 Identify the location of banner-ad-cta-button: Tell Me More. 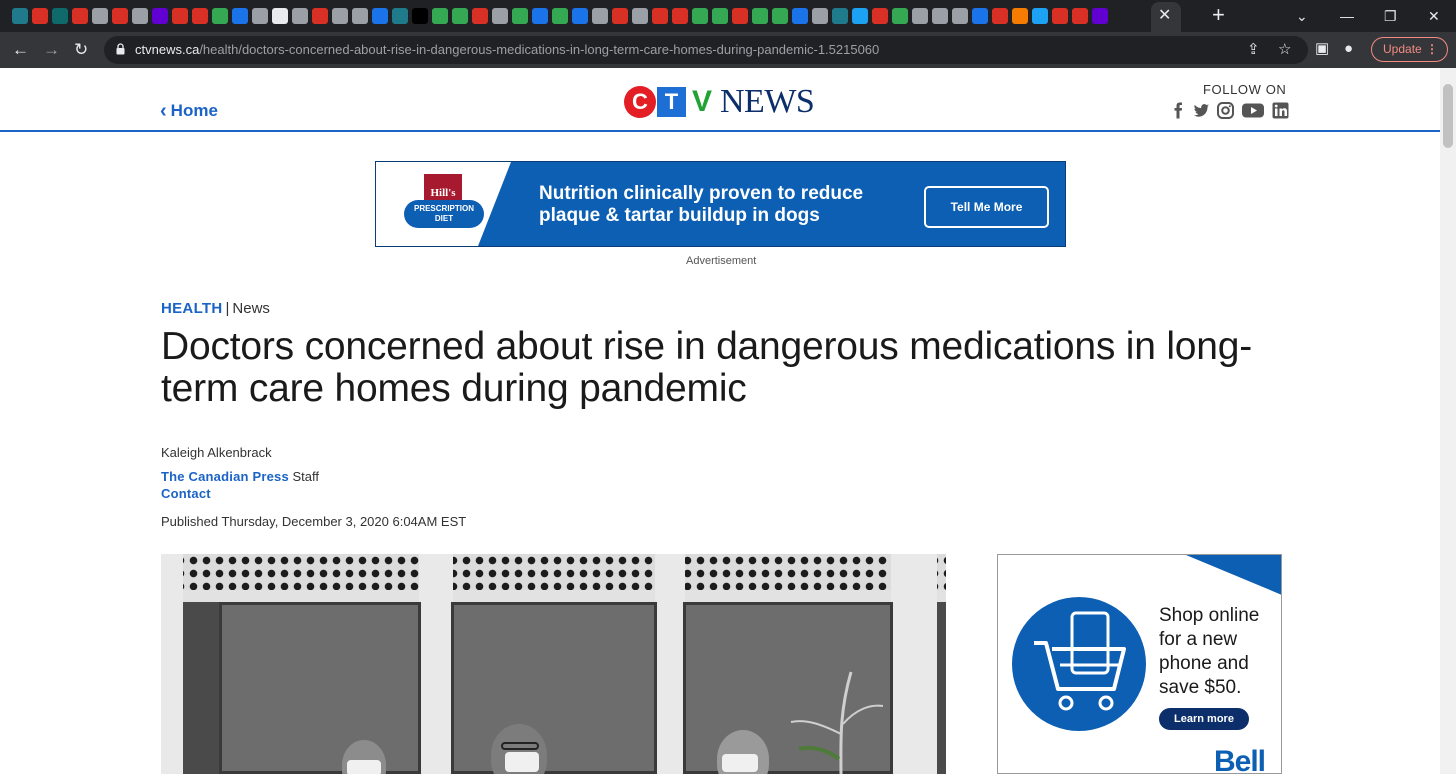
(986, 207).